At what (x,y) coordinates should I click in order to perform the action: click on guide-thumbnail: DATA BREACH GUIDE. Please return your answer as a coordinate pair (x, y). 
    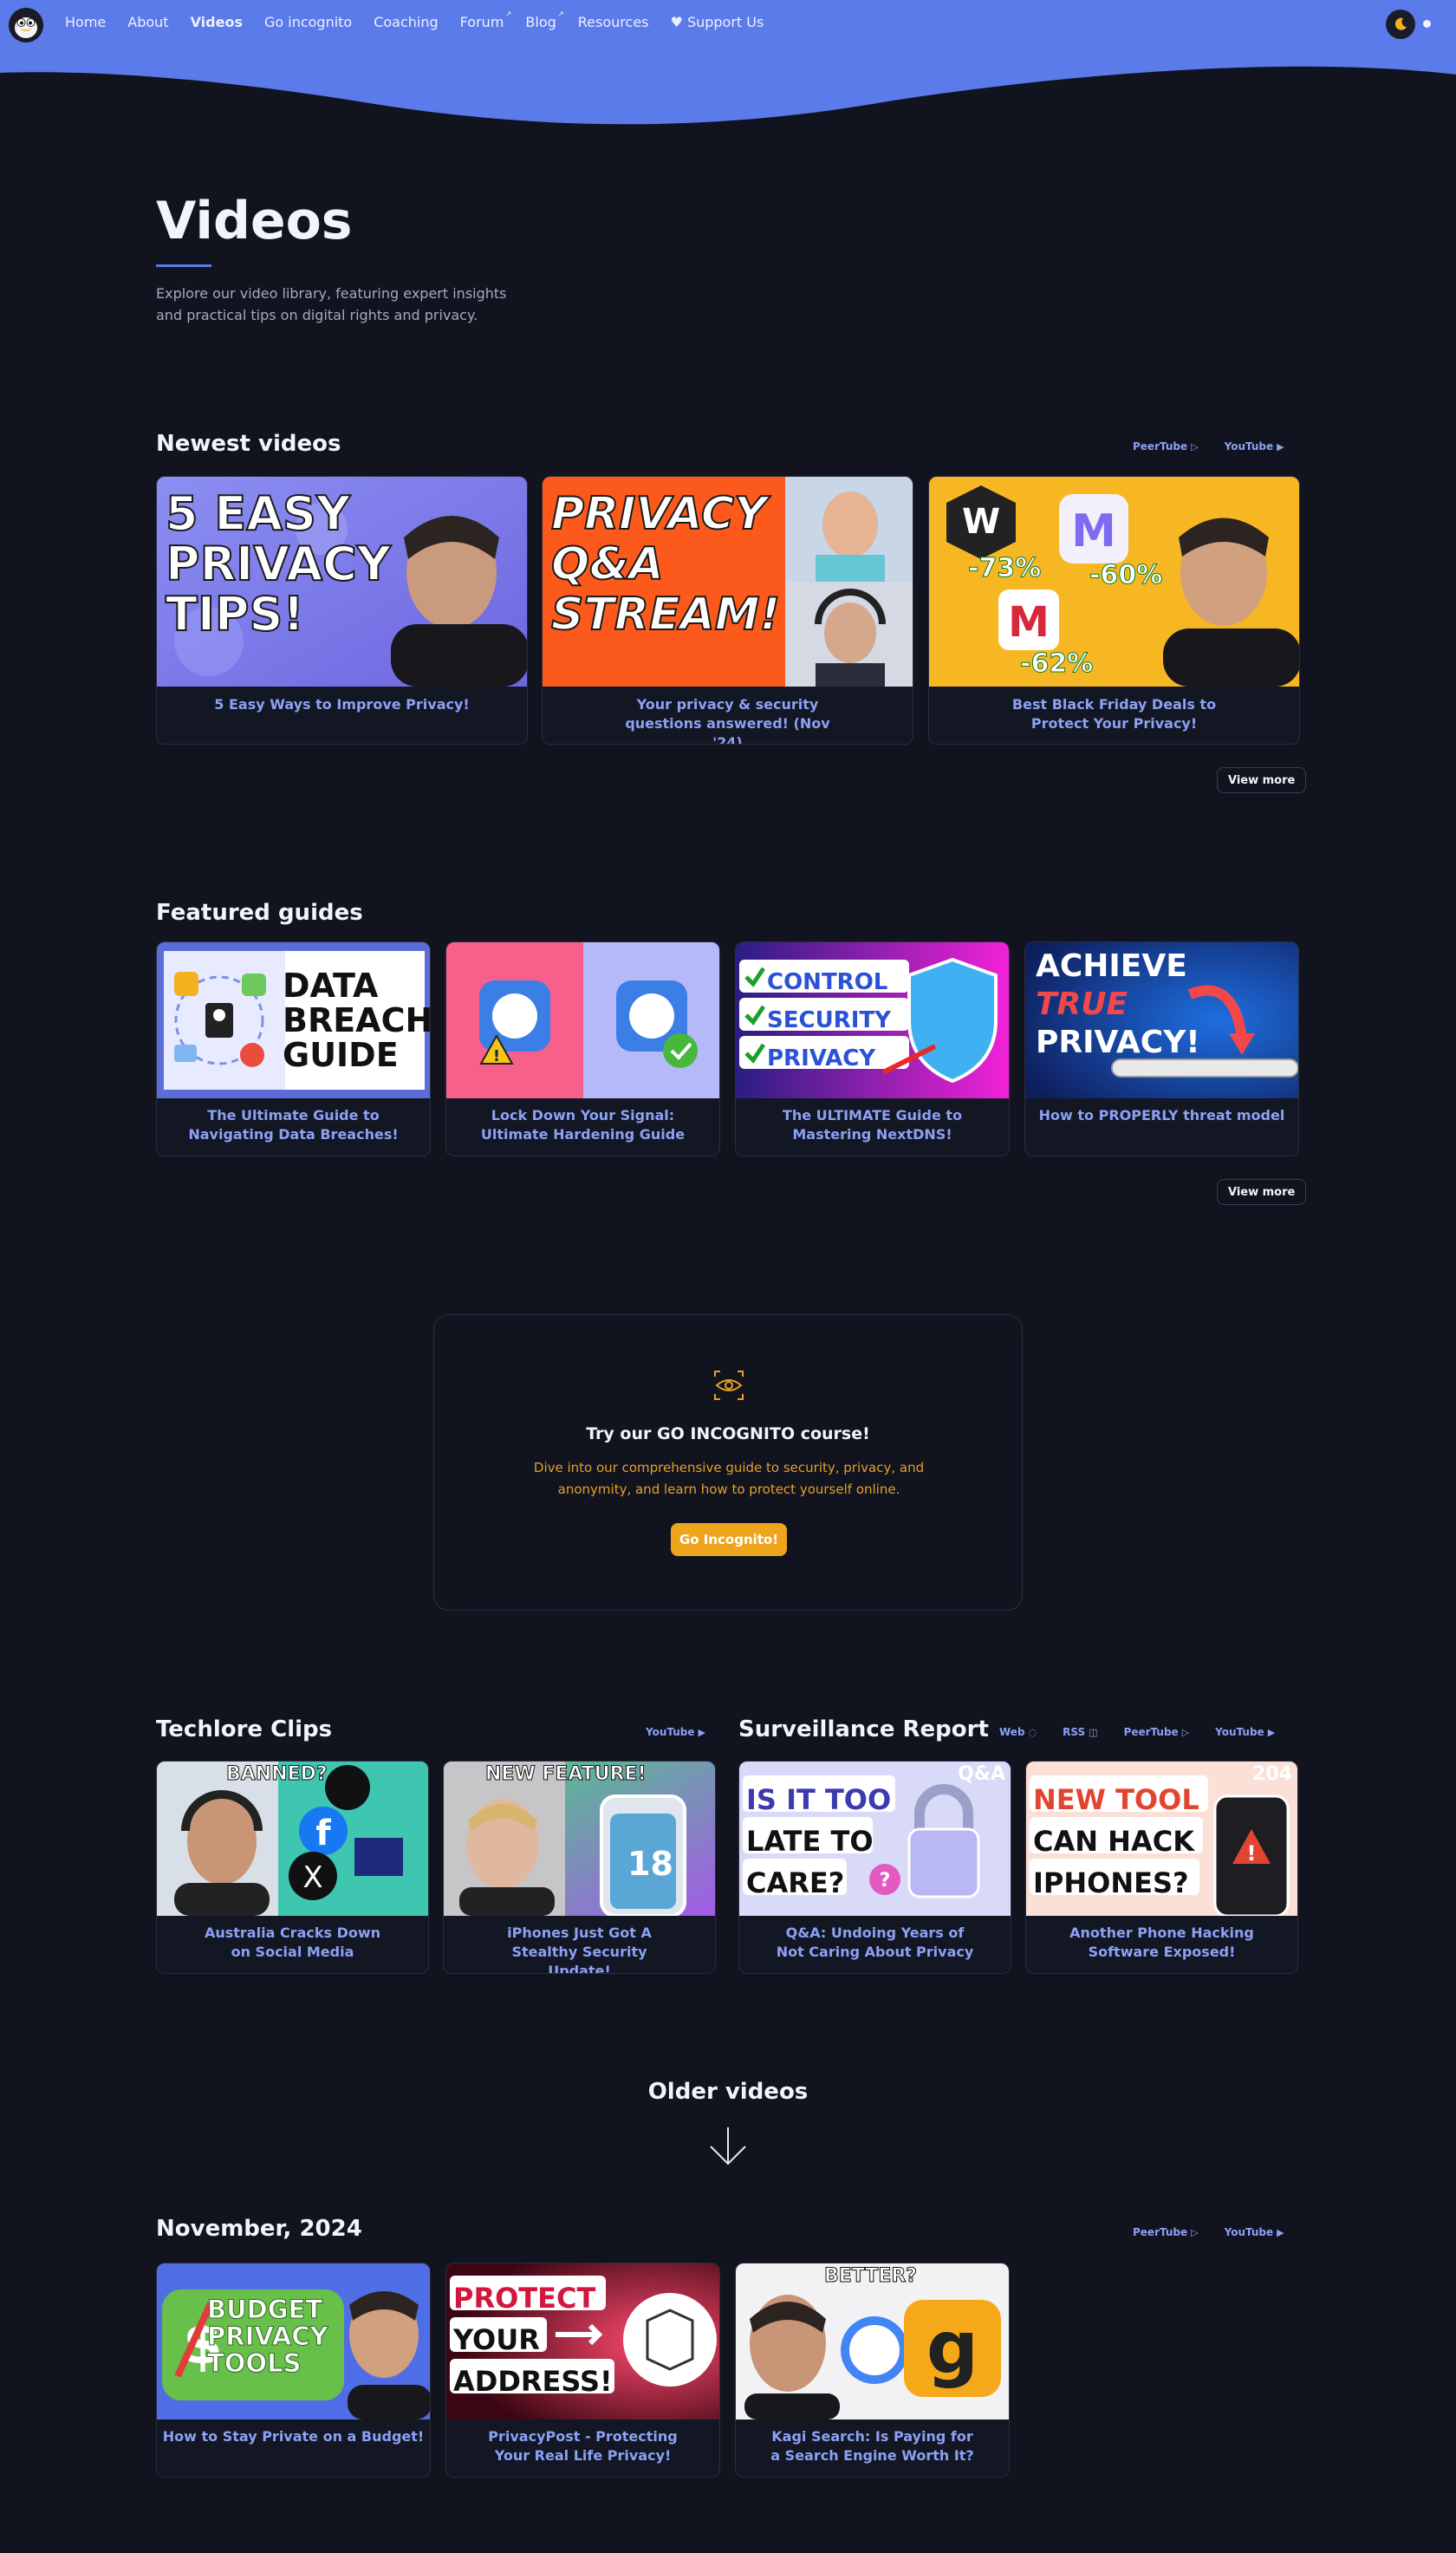
    Looking at the image, I should click on (293, 1020).